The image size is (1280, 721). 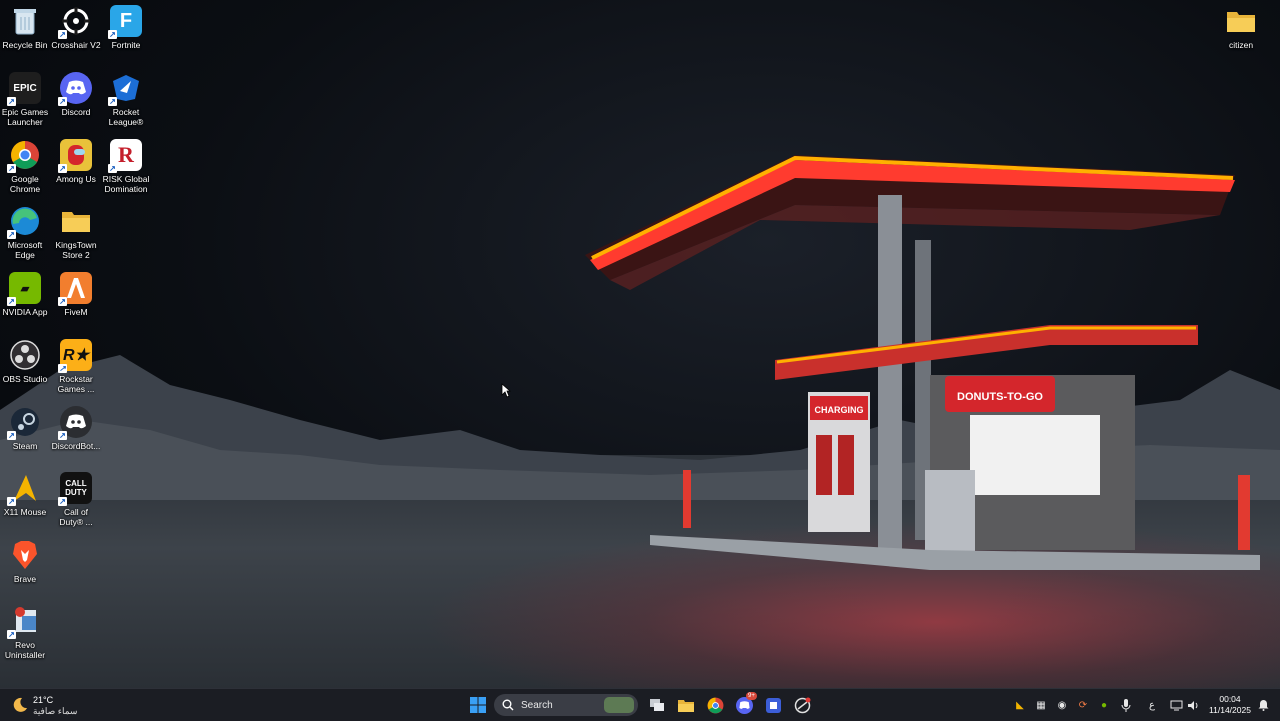 What do you see at coordinates (1126, 705) in the screenshot?
I see `microphone-icon` at bounding box center [1126, 705].